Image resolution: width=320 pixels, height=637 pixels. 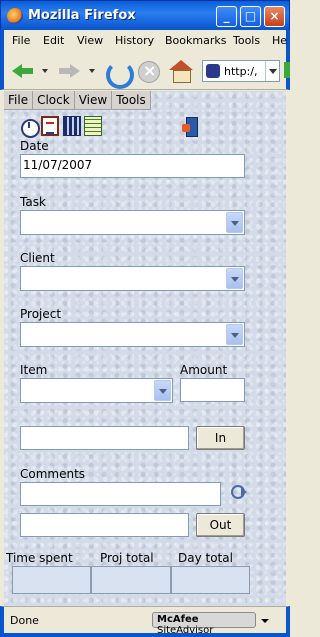 What do you see at coordinates (15, 16) in the screenshot?
I see `firefox-icon` at bounding box center [15, 16].